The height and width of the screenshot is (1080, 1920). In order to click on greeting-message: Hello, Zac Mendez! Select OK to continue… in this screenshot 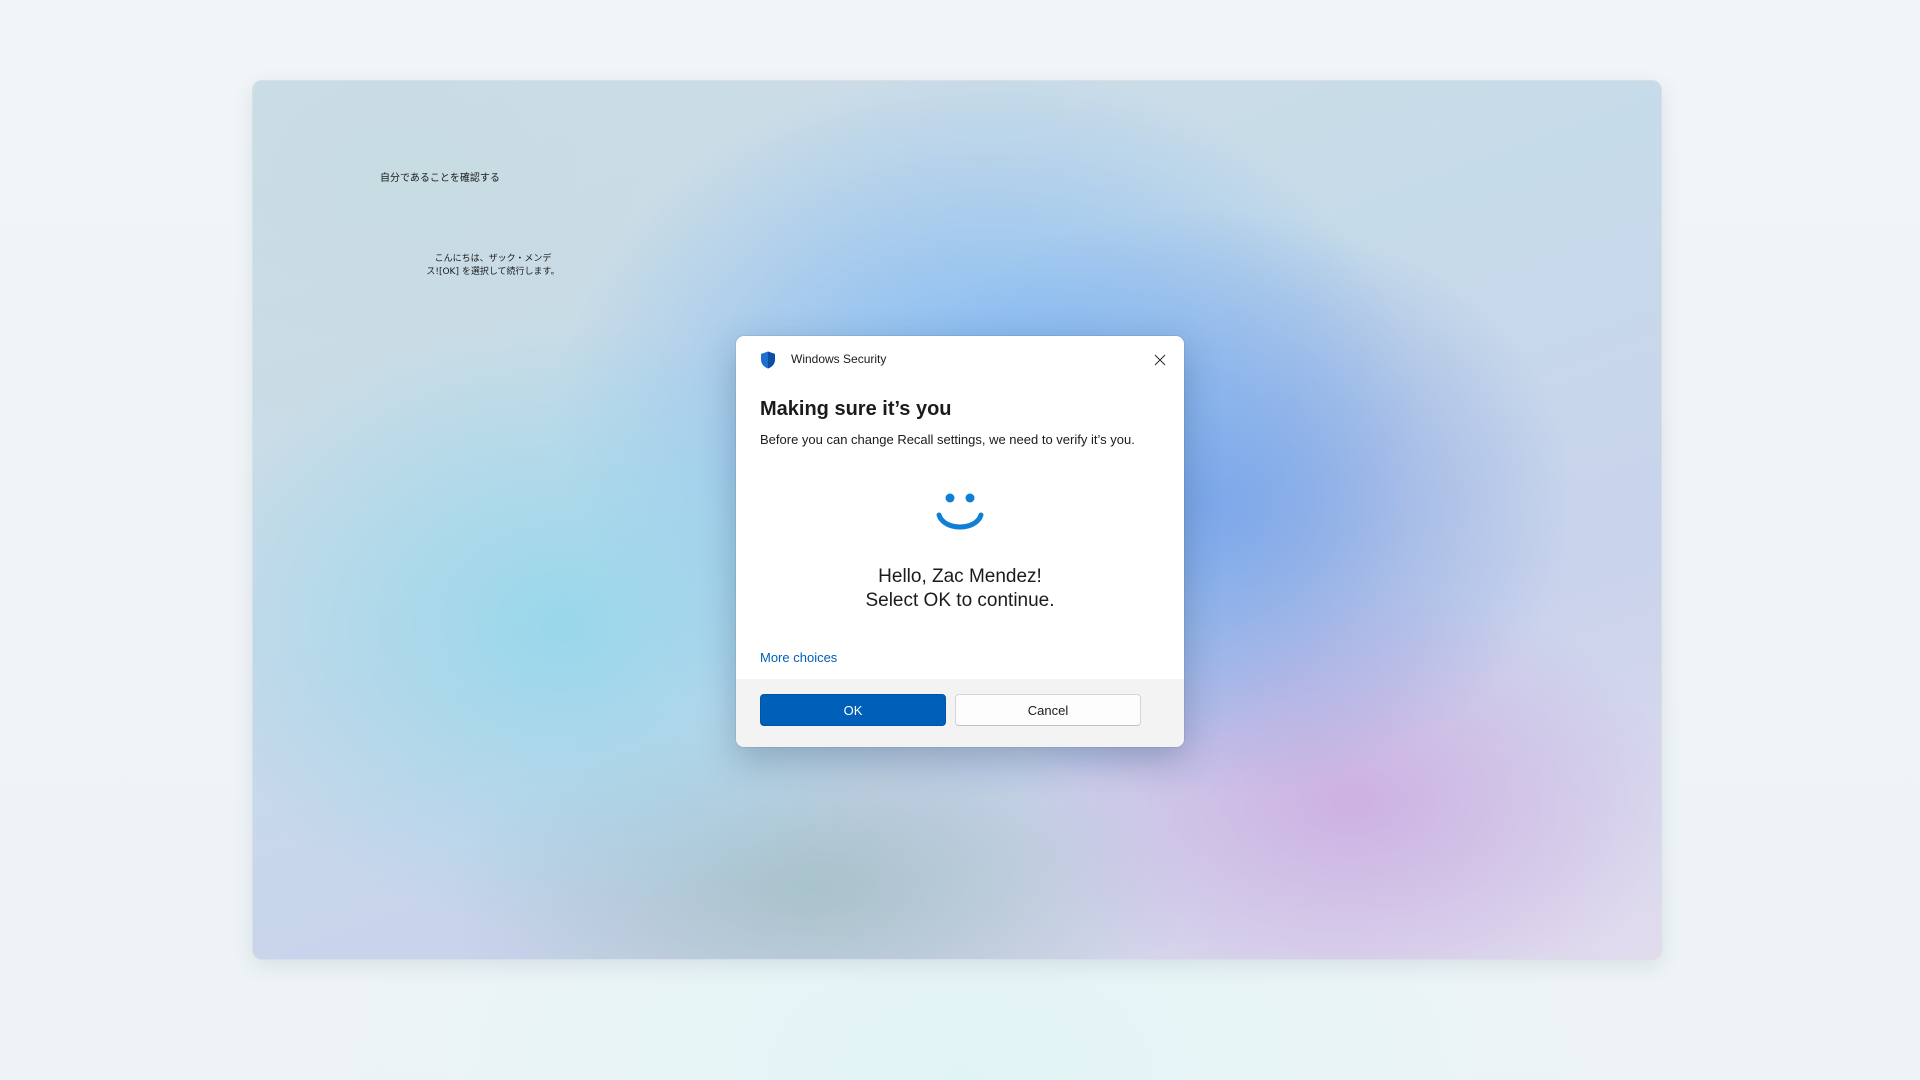, I will do `click(960, 589)`.